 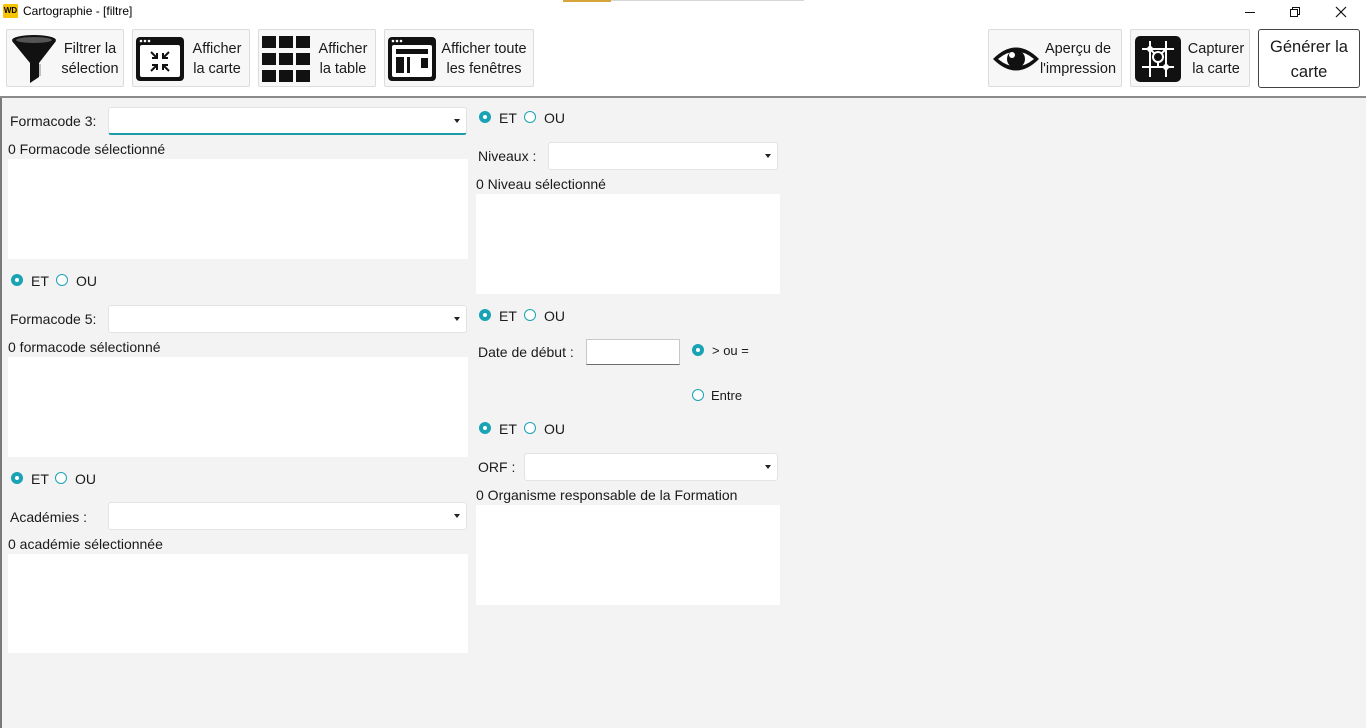 I want to click on date-et-label: ET, so click(x=508, y=316).